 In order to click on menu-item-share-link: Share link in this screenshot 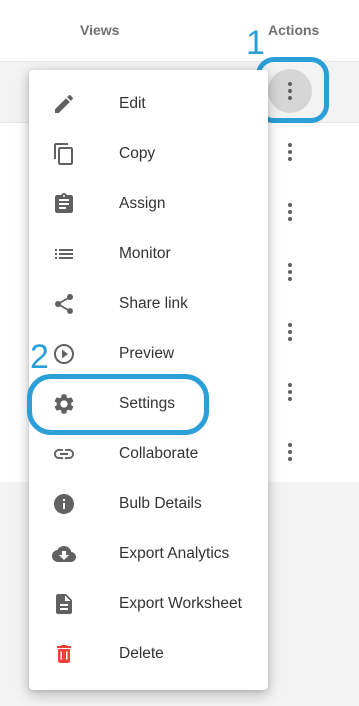, I will do `click(148, 304)`.